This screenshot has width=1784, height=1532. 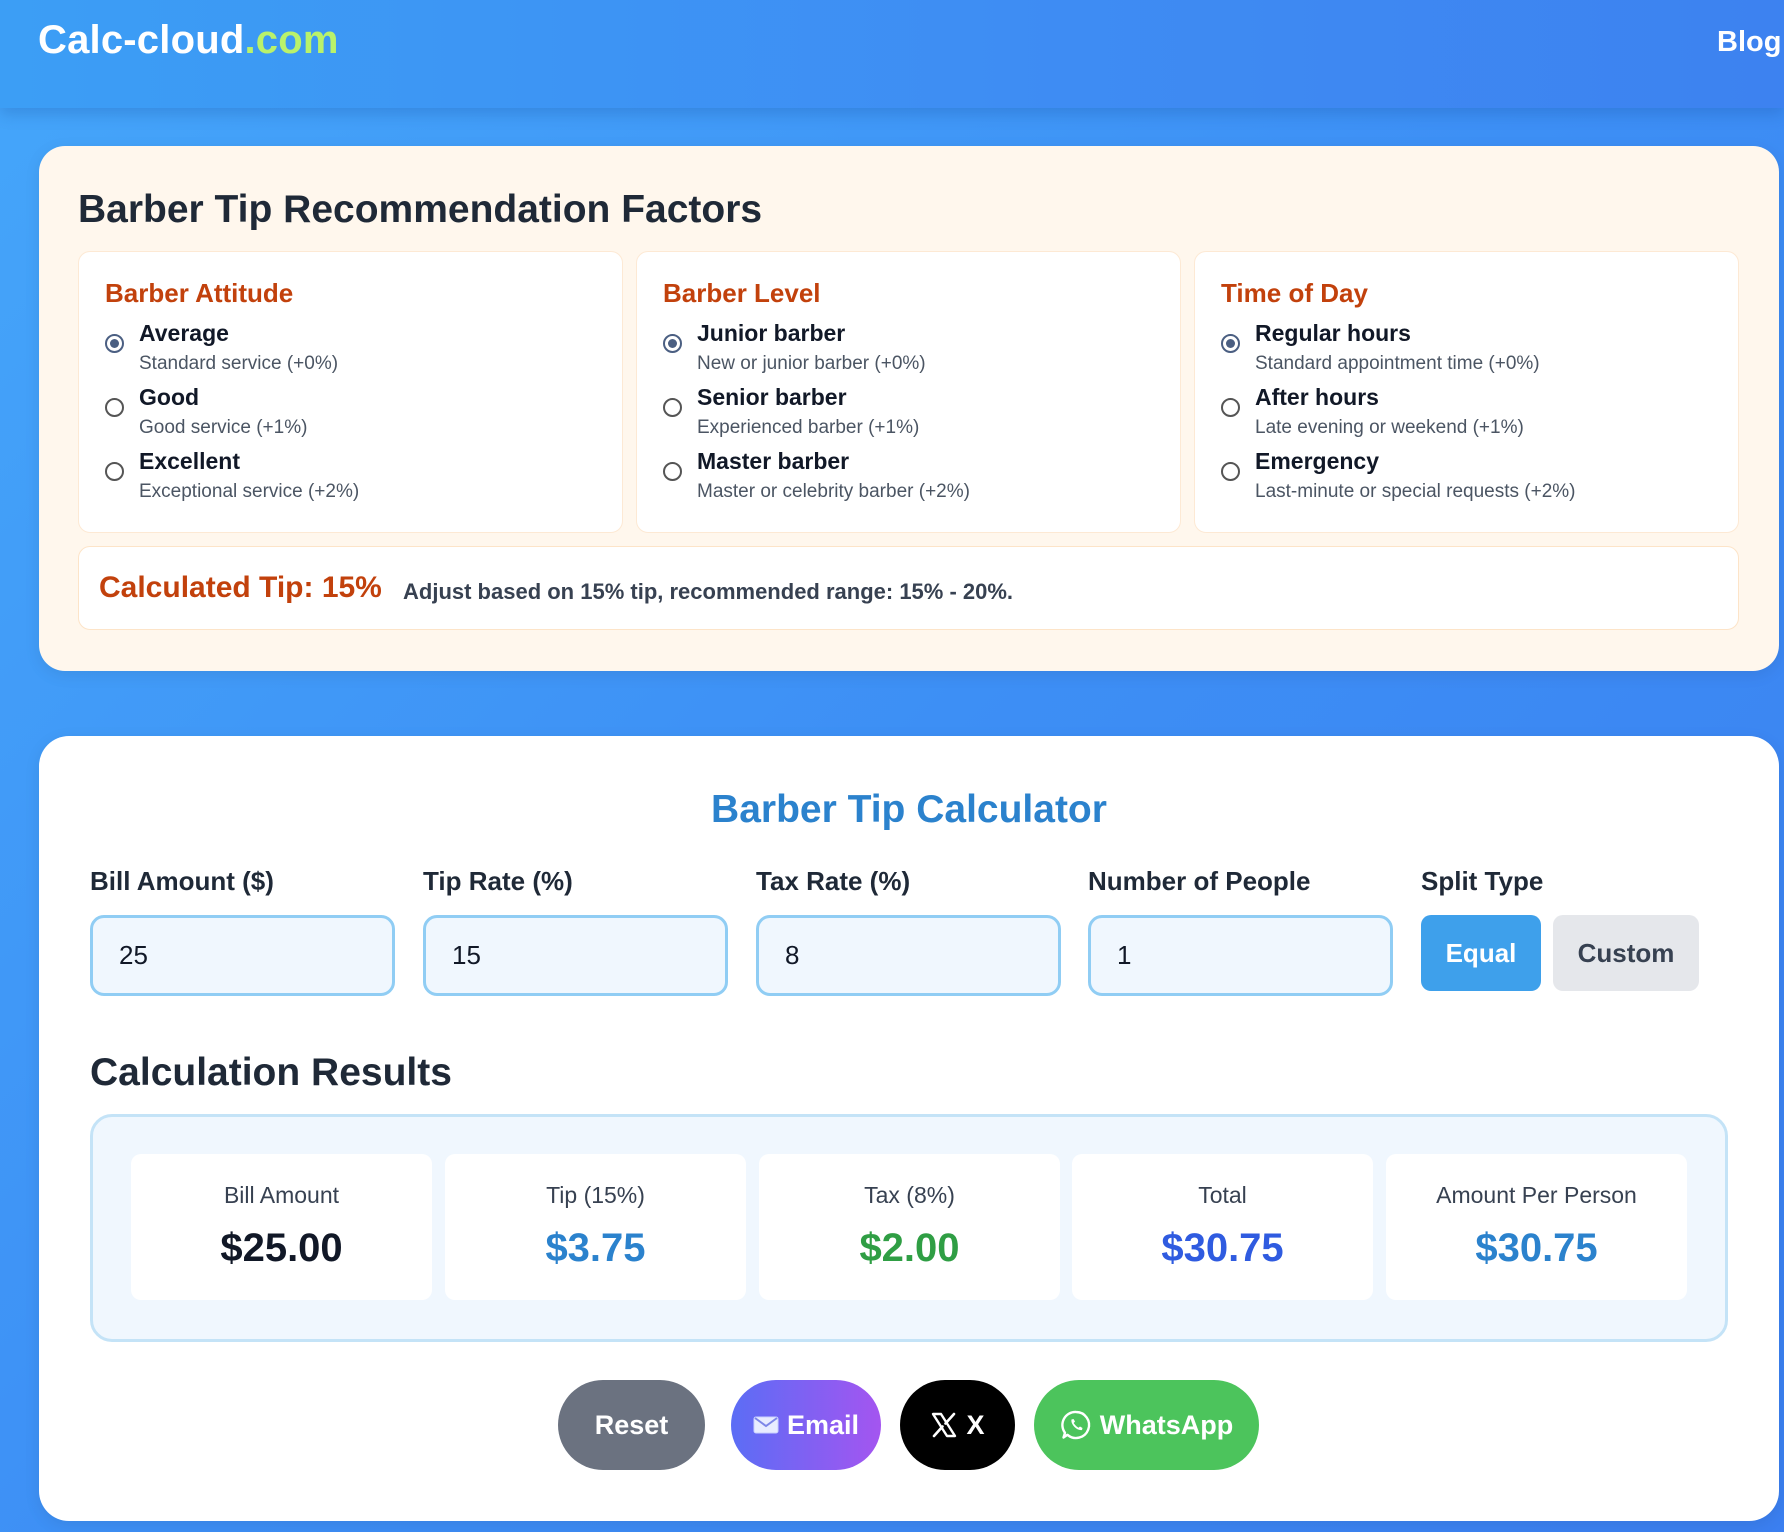 I want to click on result-bill-amount: Bill Amount $25.00, so click(x=281, y=1227).